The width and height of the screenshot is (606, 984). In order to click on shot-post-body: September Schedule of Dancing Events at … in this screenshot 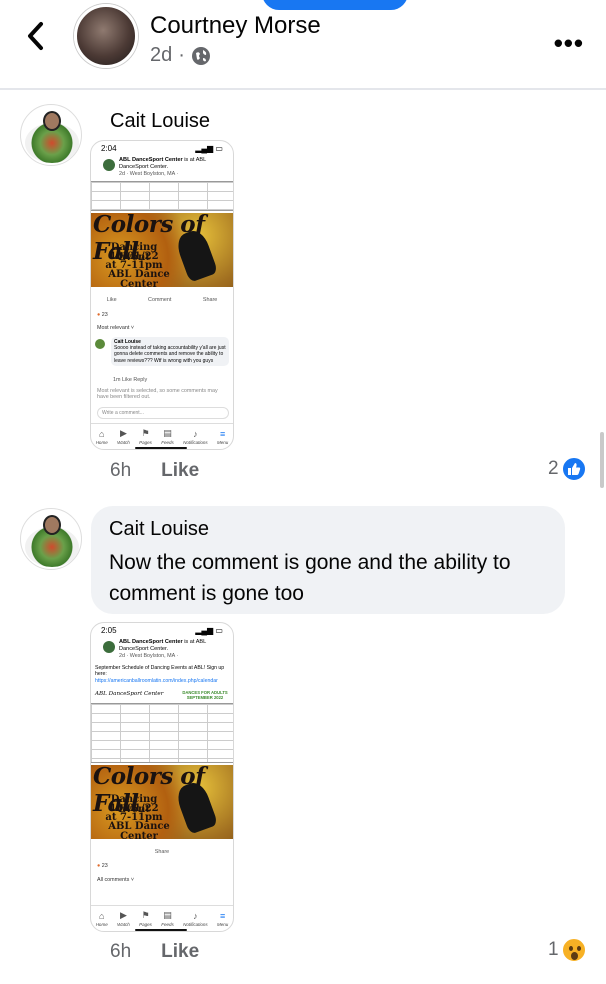, I will do `click(160, 671)`.